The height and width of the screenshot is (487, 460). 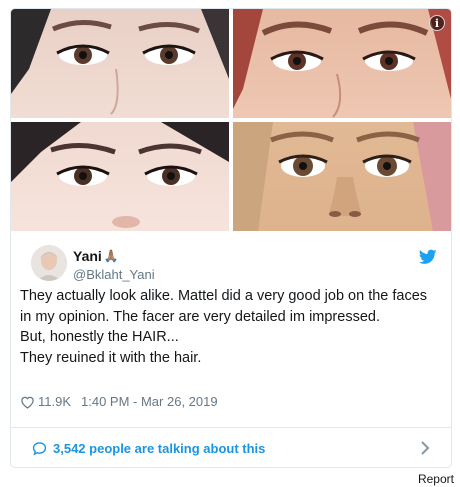 I want to click on conversation-link: 3,542 people are talking about this, so click(x=231, y=448).